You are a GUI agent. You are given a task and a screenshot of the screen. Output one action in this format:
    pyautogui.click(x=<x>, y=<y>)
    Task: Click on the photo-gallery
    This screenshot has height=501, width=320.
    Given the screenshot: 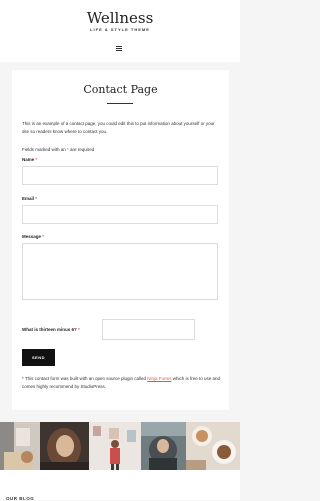 What is the action you would take?
    pyautogui.click(x=120, y=446)
    